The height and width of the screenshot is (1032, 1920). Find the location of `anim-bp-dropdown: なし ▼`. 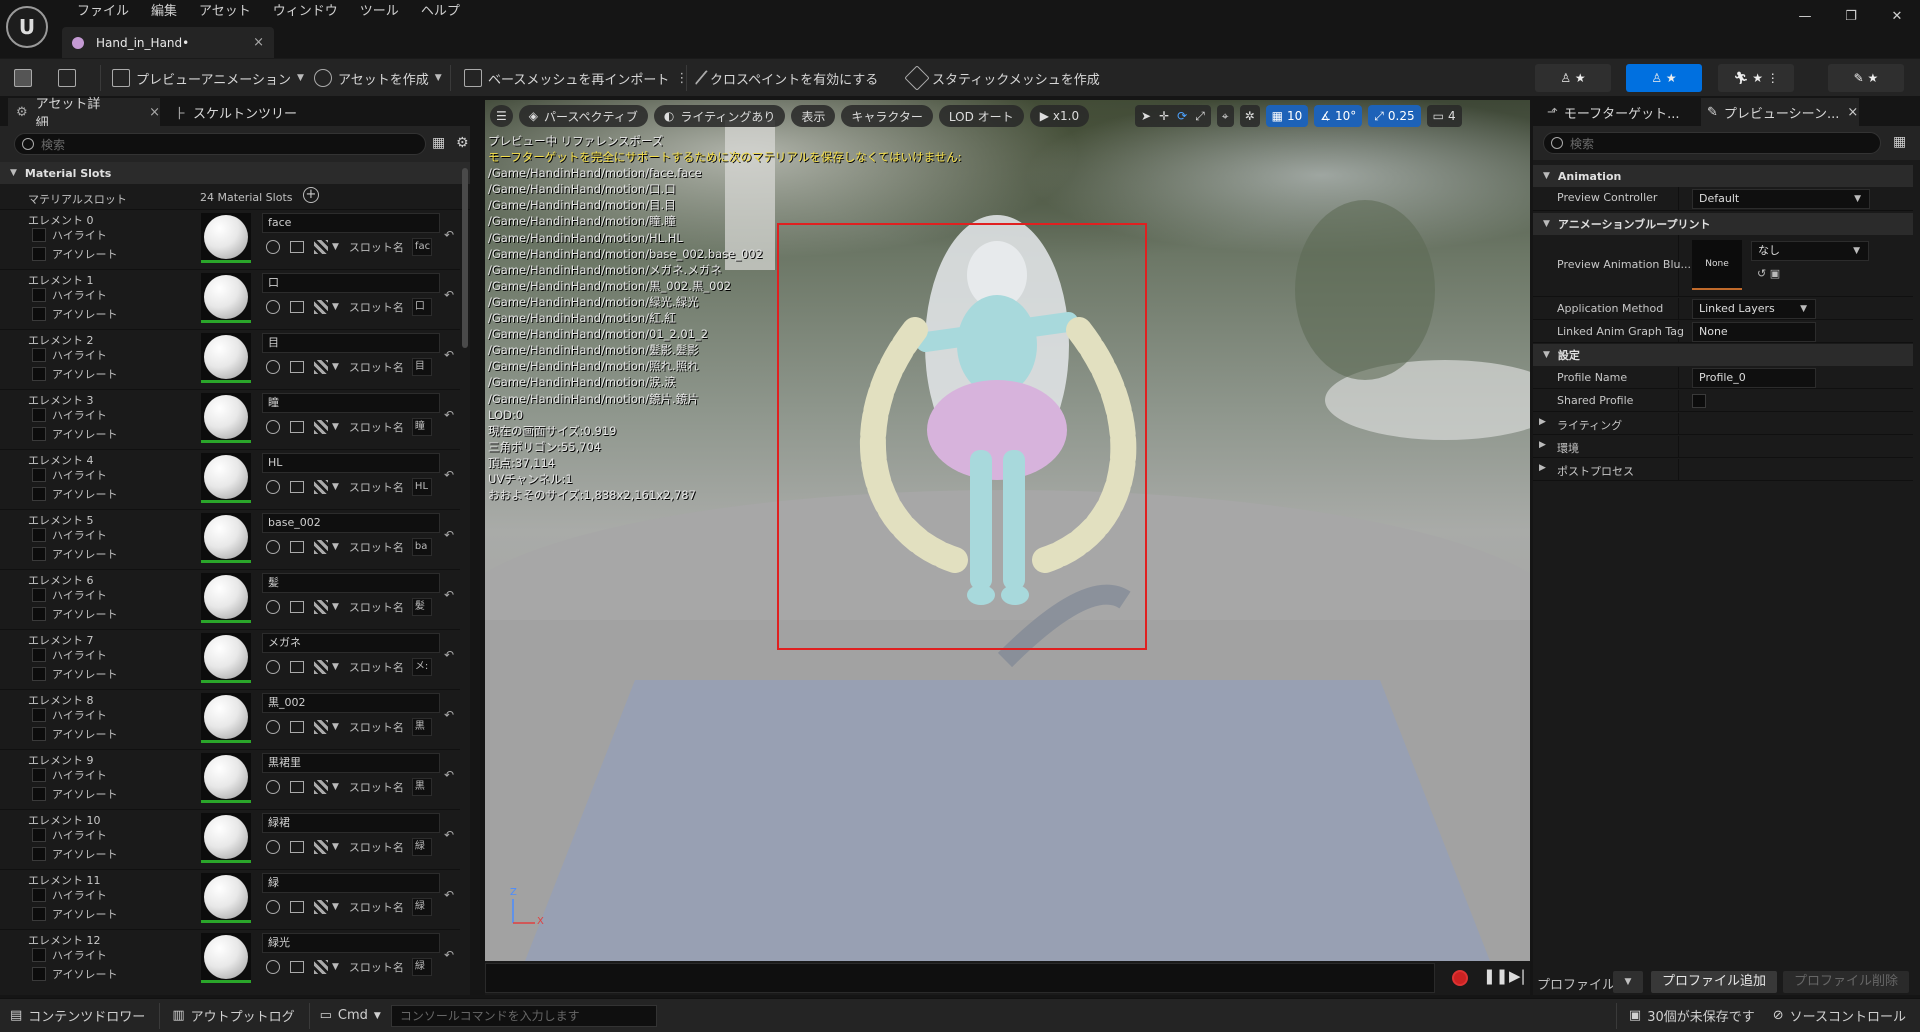

anim-bp-dropdown: なし ▼ is located at coordinates (1810, 251).